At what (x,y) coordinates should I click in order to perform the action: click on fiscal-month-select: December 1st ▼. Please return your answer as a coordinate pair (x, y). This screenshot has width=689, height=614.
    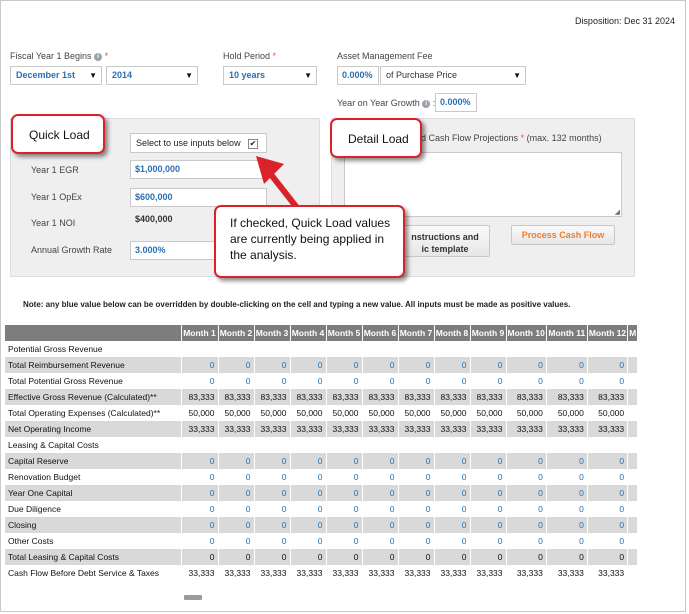
    Looking at the image, I should click on (56, 75).